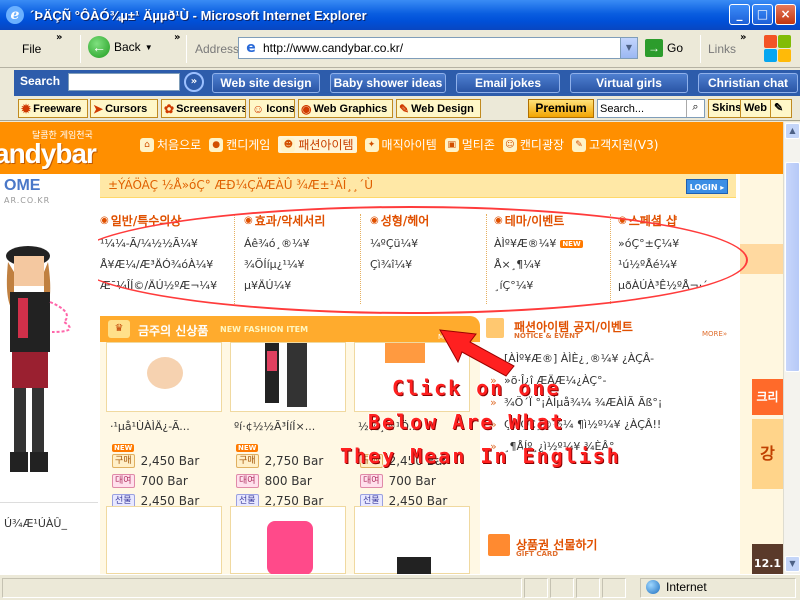 The image size is (800, 600). Describe the element at coordinates (707, 186) in the screenshot. I see `login-button: LOGIN ▸` at that location.